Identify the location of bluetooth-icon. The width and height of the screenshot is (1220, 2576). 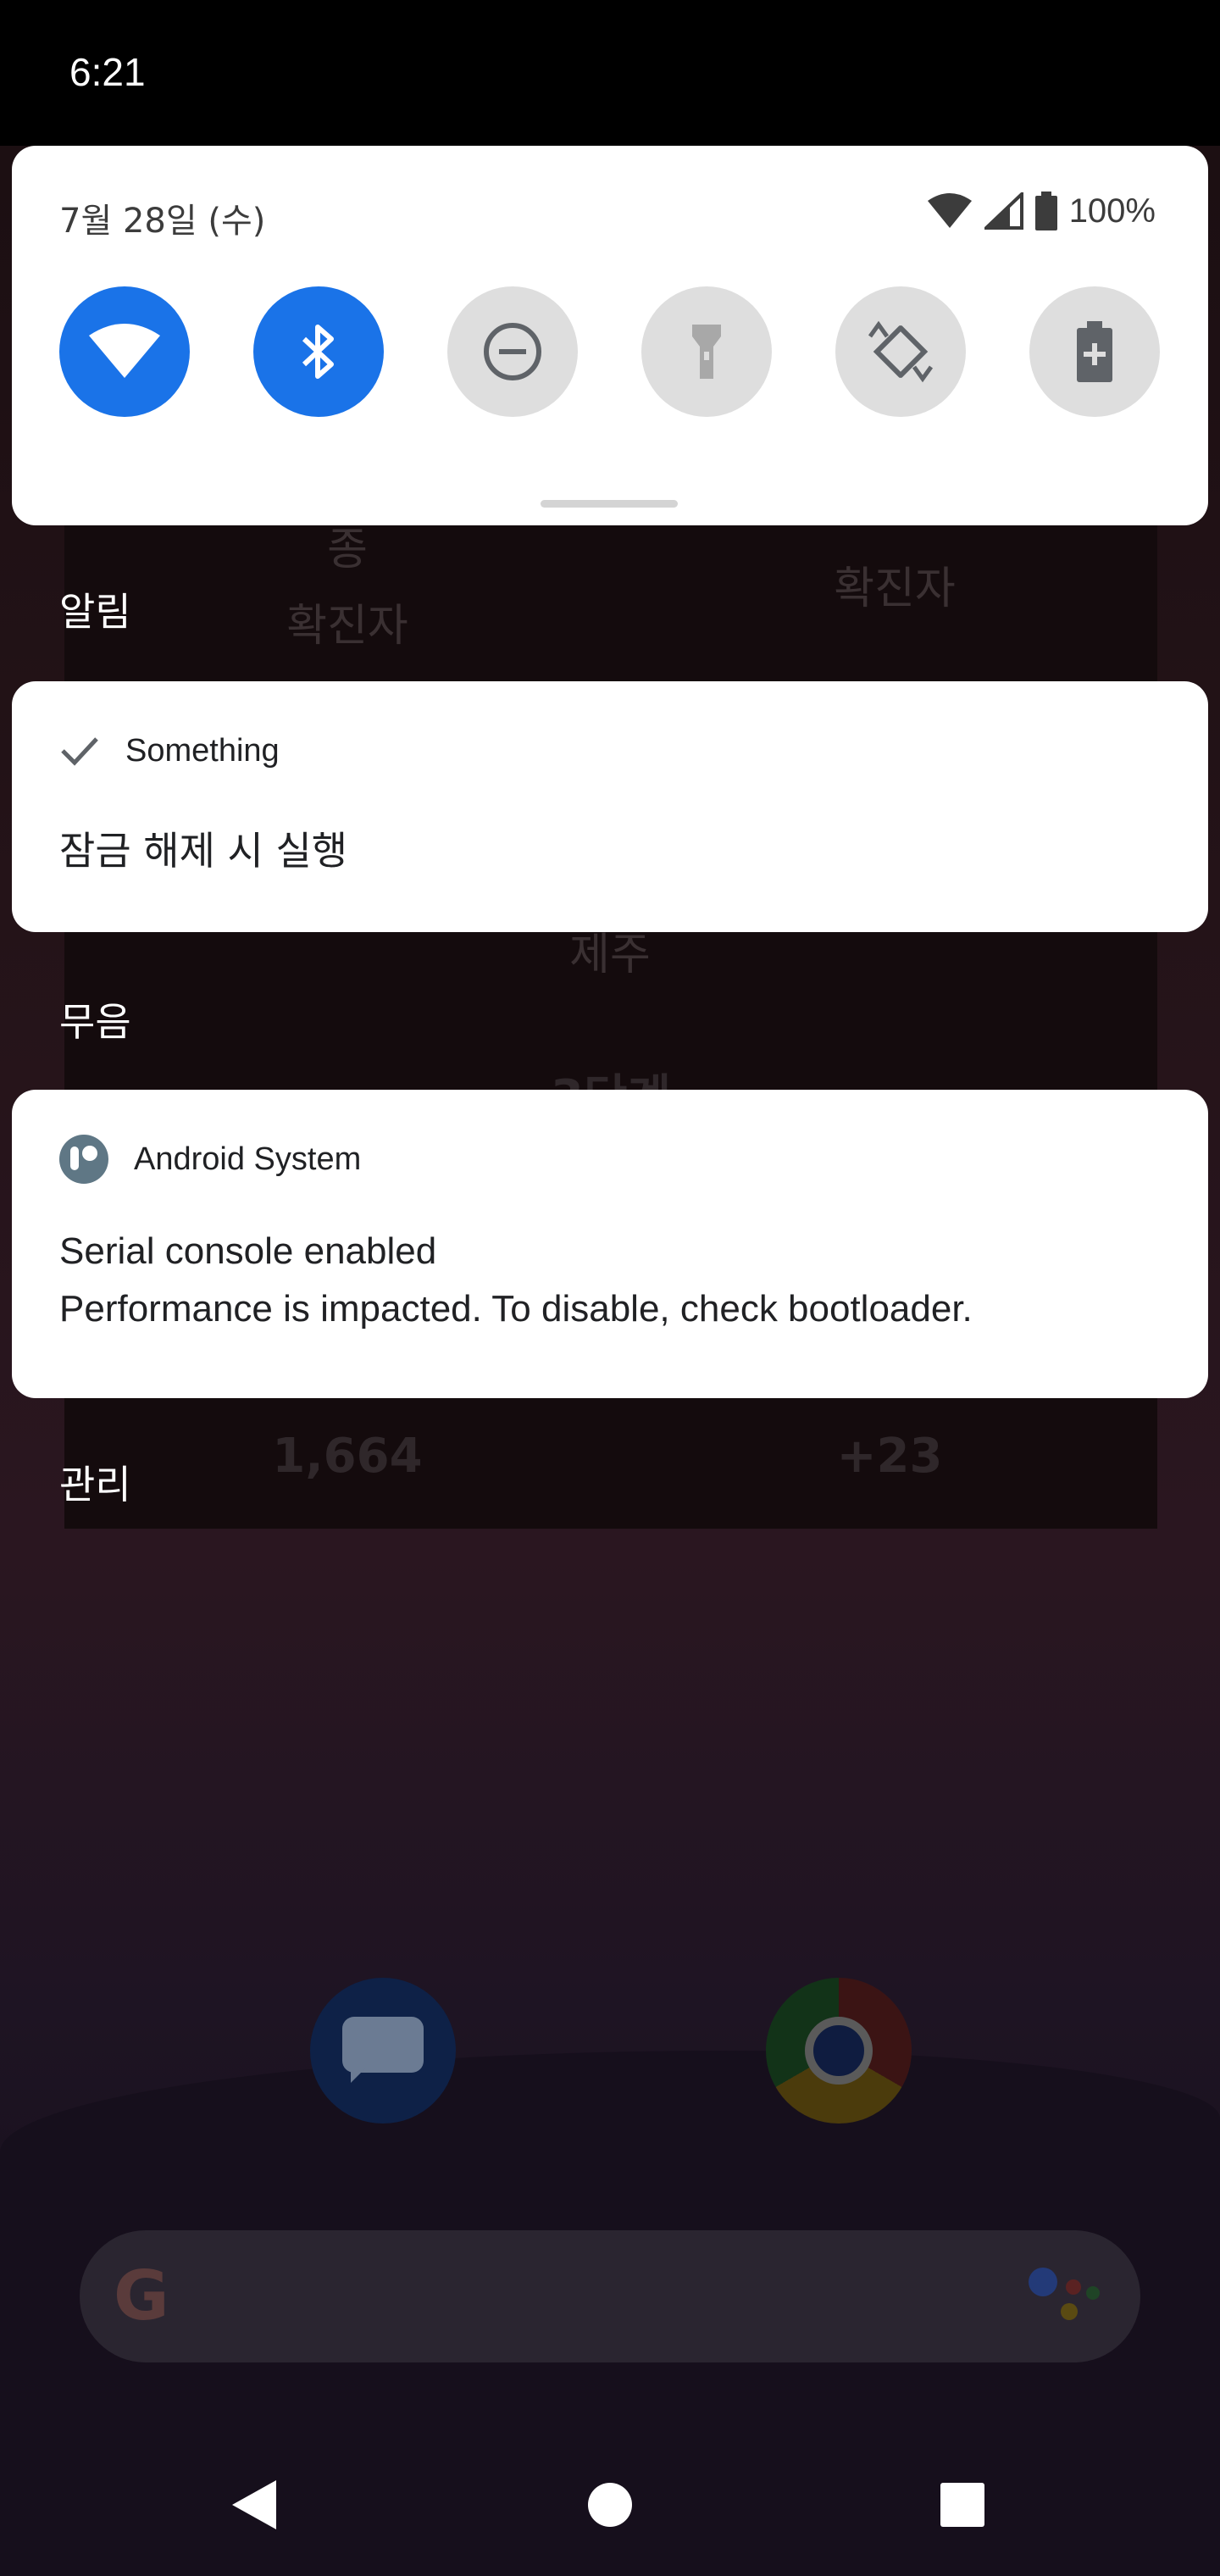
(318, 352).